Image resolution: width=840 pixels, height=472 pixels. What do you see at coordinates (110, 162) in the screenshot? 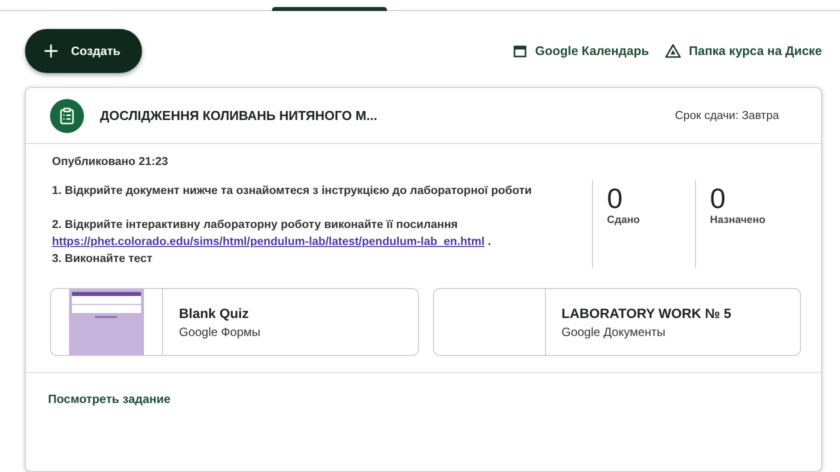
I see `published-time: Опубликовано 21:23` at bounding box center [110, 162].